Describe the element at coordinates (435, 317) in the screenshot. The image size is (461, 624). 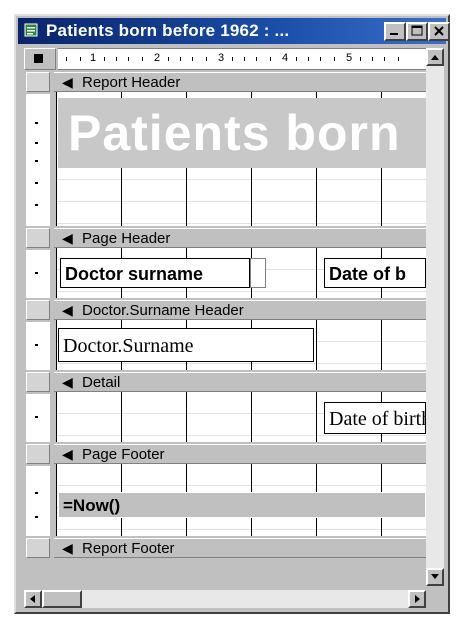
I see `vertical-scrollbar` at that location.